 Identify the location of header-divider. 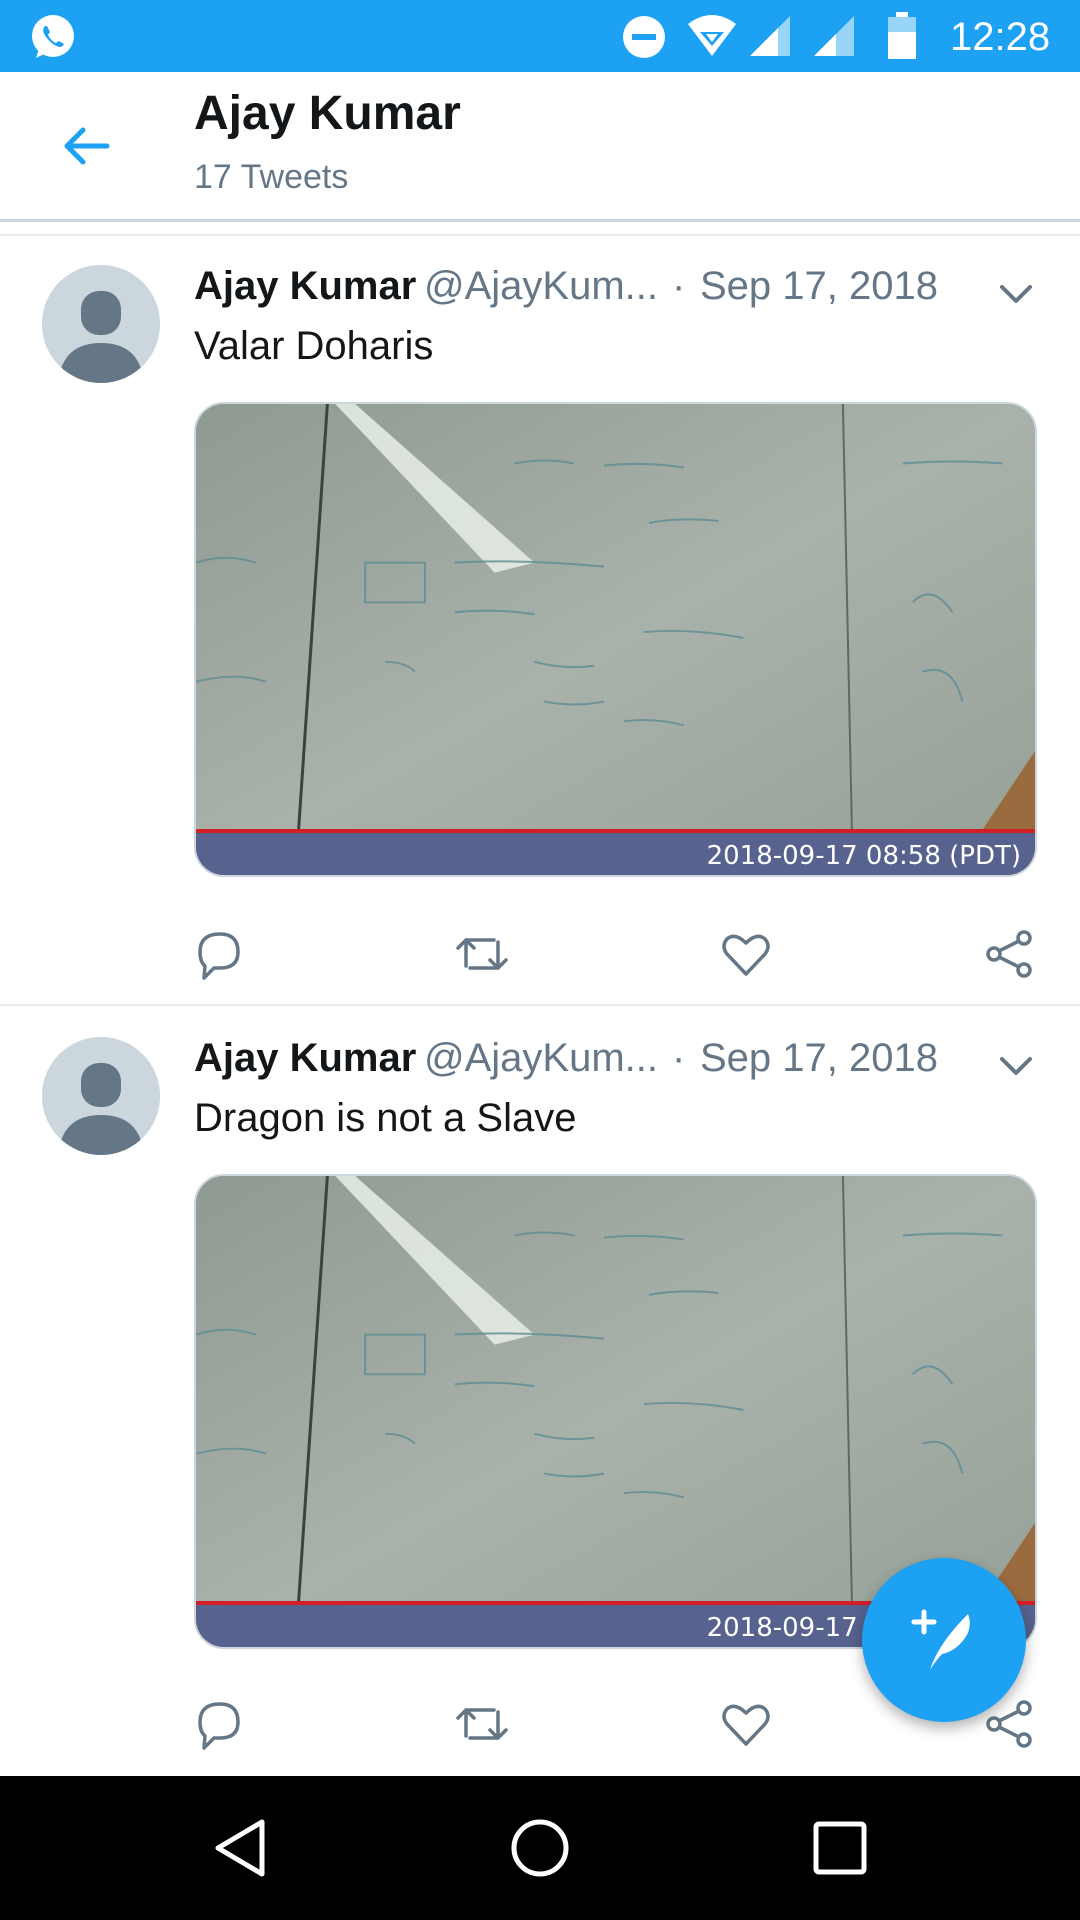
(540, 229).